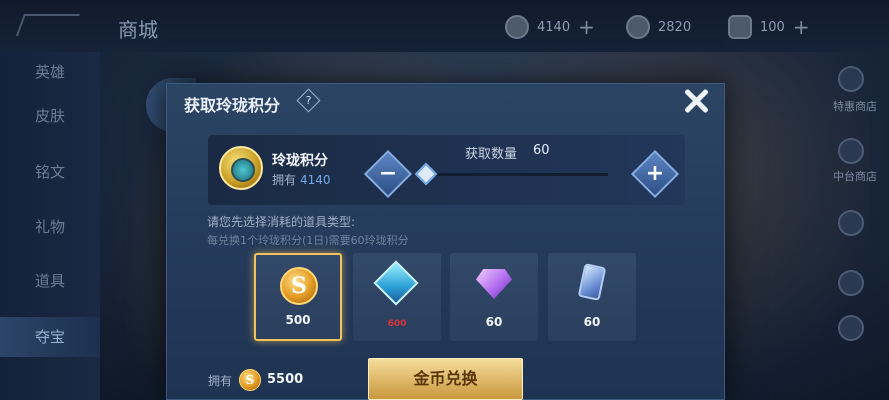  I want to click on gem-icon, so click(494, 284).